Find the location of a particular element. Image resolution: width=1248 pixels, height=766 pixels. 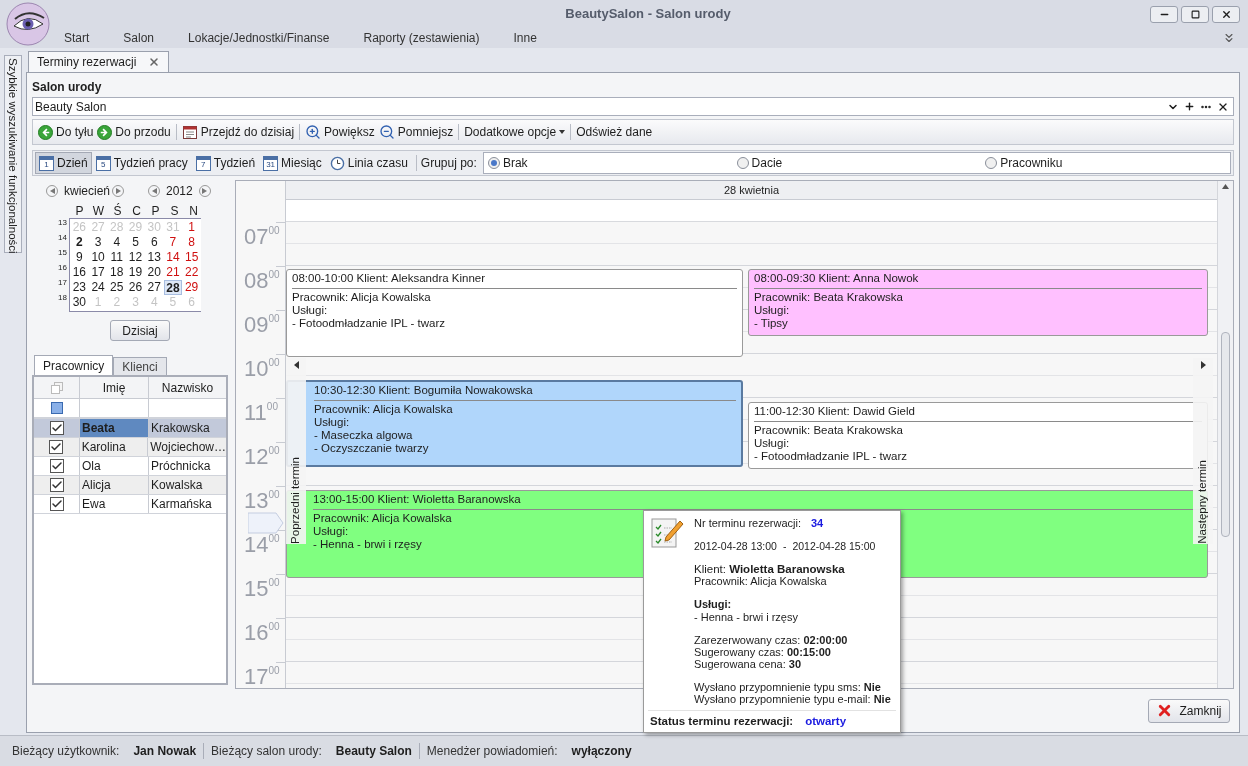

window-title: BeautySalon - Salon urody is located at coordinates (648, 14).